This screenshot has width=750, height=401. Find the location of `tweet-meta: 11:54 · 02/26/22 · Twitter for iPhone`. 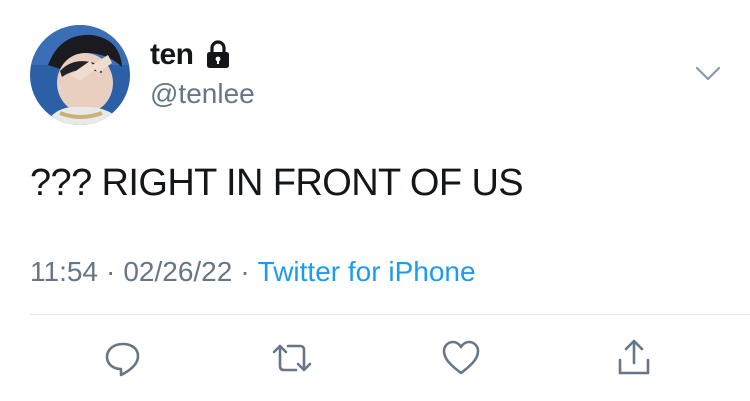

tweet-meta: 11:54 · 02/26/22 · Twitter for iPhone is located at coordinates (253, 272).